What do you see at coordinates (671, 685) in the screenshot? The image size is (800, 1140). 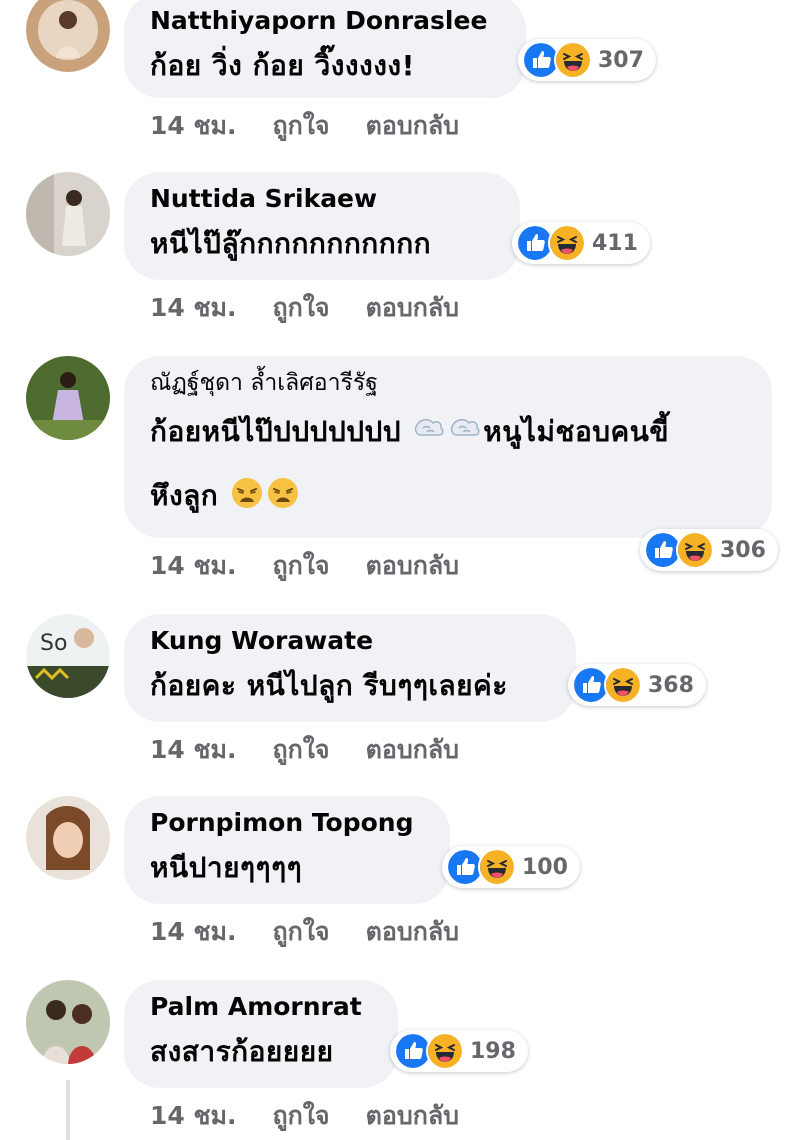 I see `reaction-count: 368` at bounding box center [671, 685].